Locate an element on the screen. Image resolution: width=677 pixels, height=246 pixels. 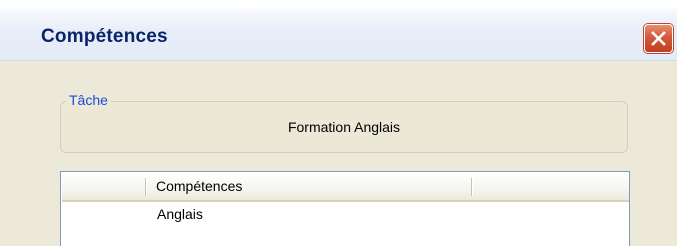
window-title: Compétences is located at coordinates (104, 36).